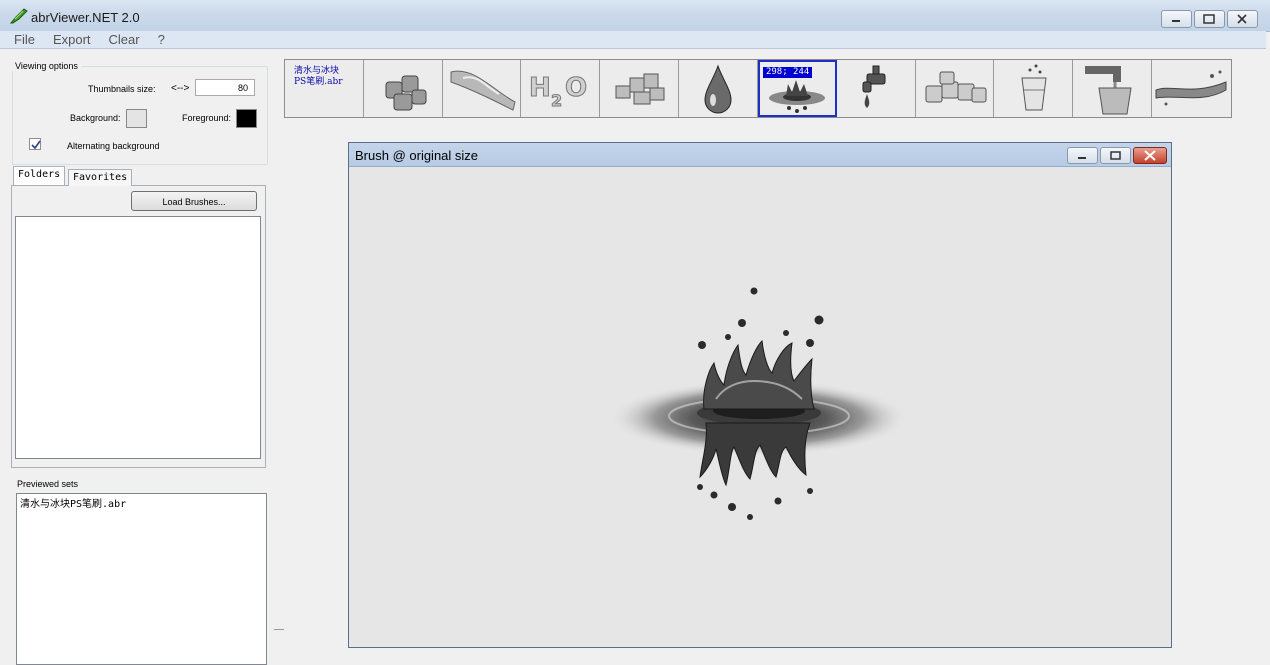  I want to click on brush-maximize-button, so click(1115, 155).